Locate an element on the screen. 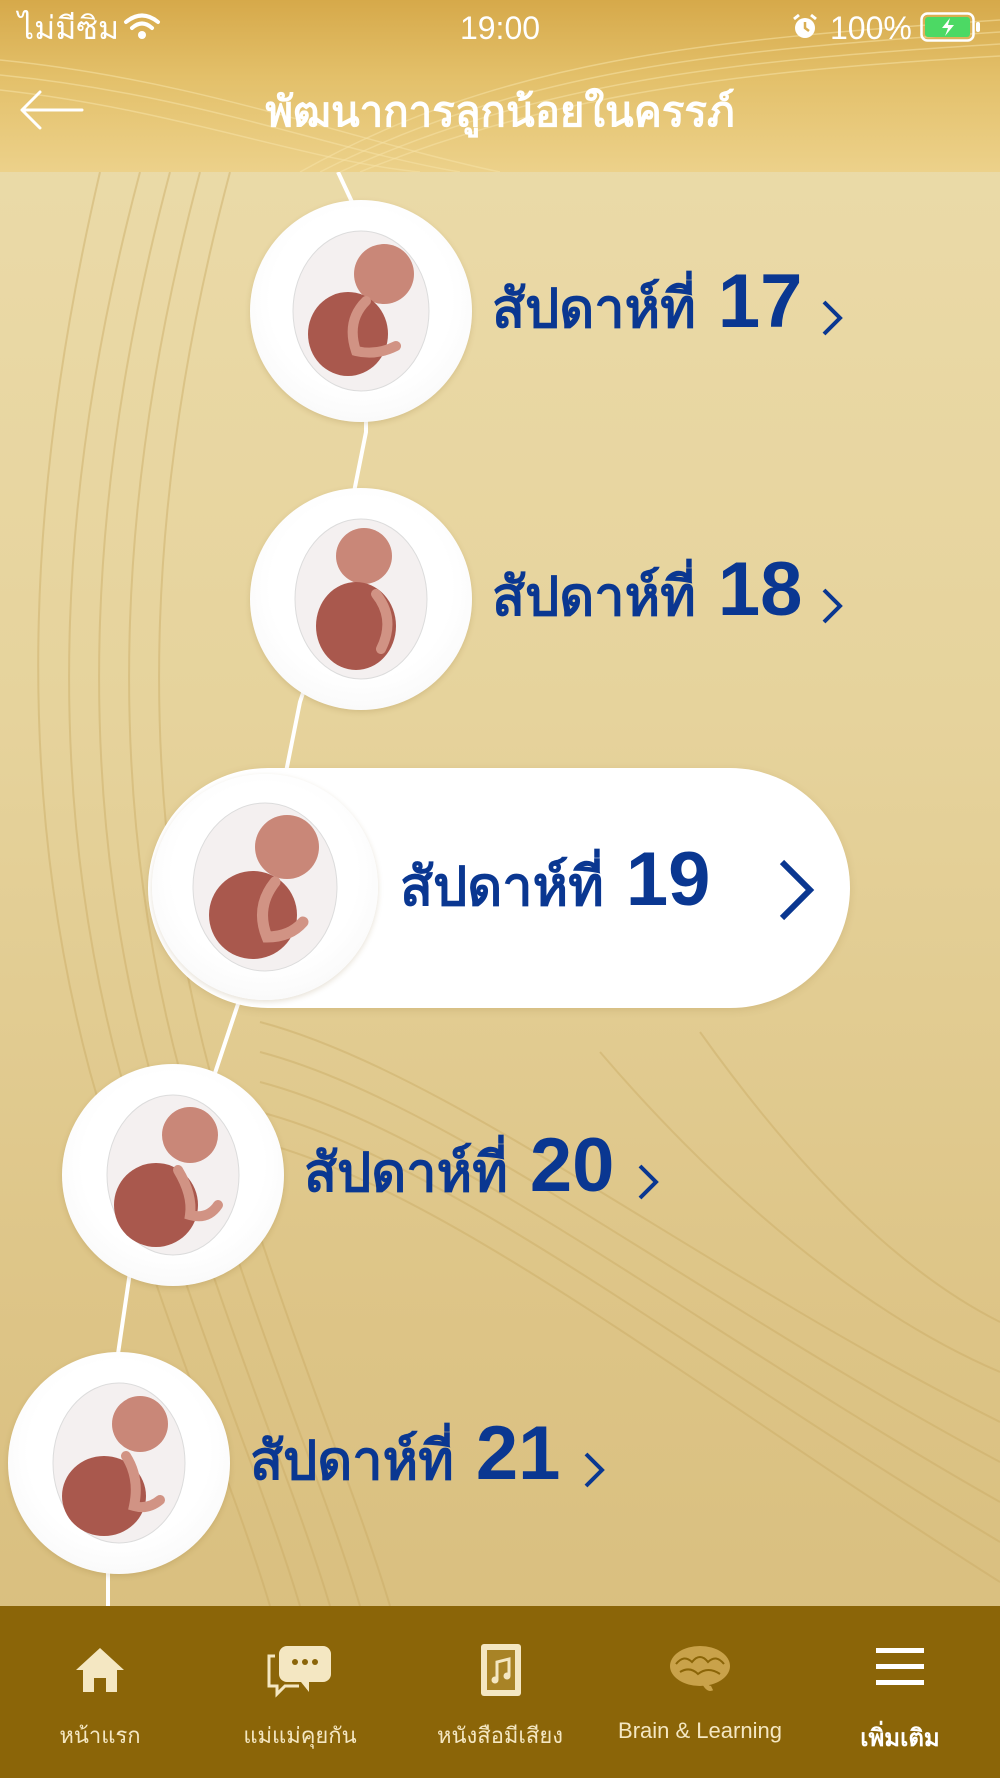  week-number: 20 is located at coordinates (572, 1165).